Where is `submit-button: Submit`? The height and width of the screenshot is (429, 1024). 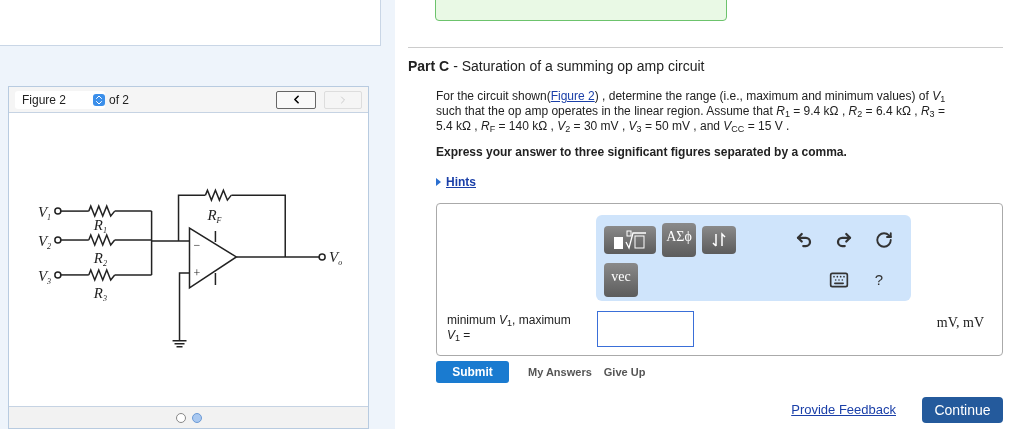 submit-button: Submit is located at coordinates (472, 372).